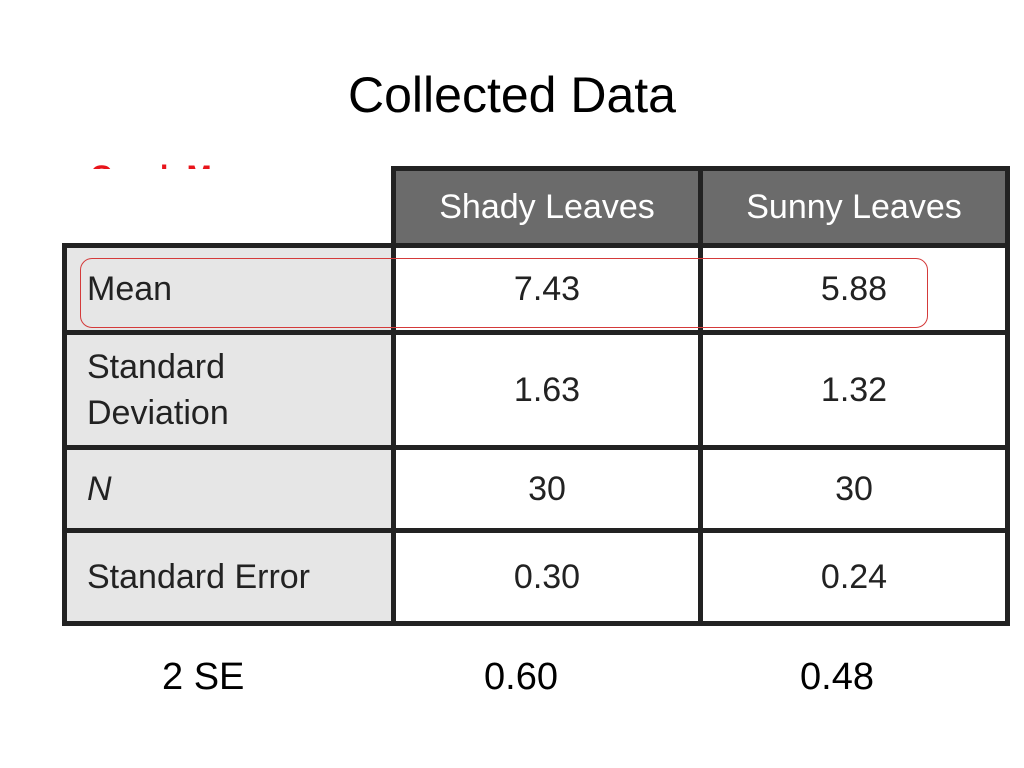 The image size is (1024, 768). What do you see at coordinates (854, 289) in the screenshot?
I see `cell-sunny-mean: 5.88` at bounding box center [854, 289].